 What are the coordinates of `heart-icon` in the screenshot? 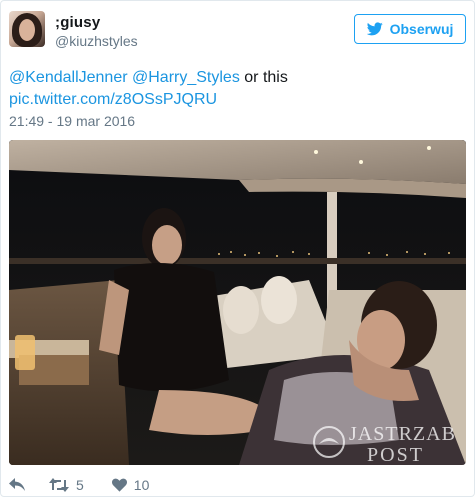 It's located at (119, 485).